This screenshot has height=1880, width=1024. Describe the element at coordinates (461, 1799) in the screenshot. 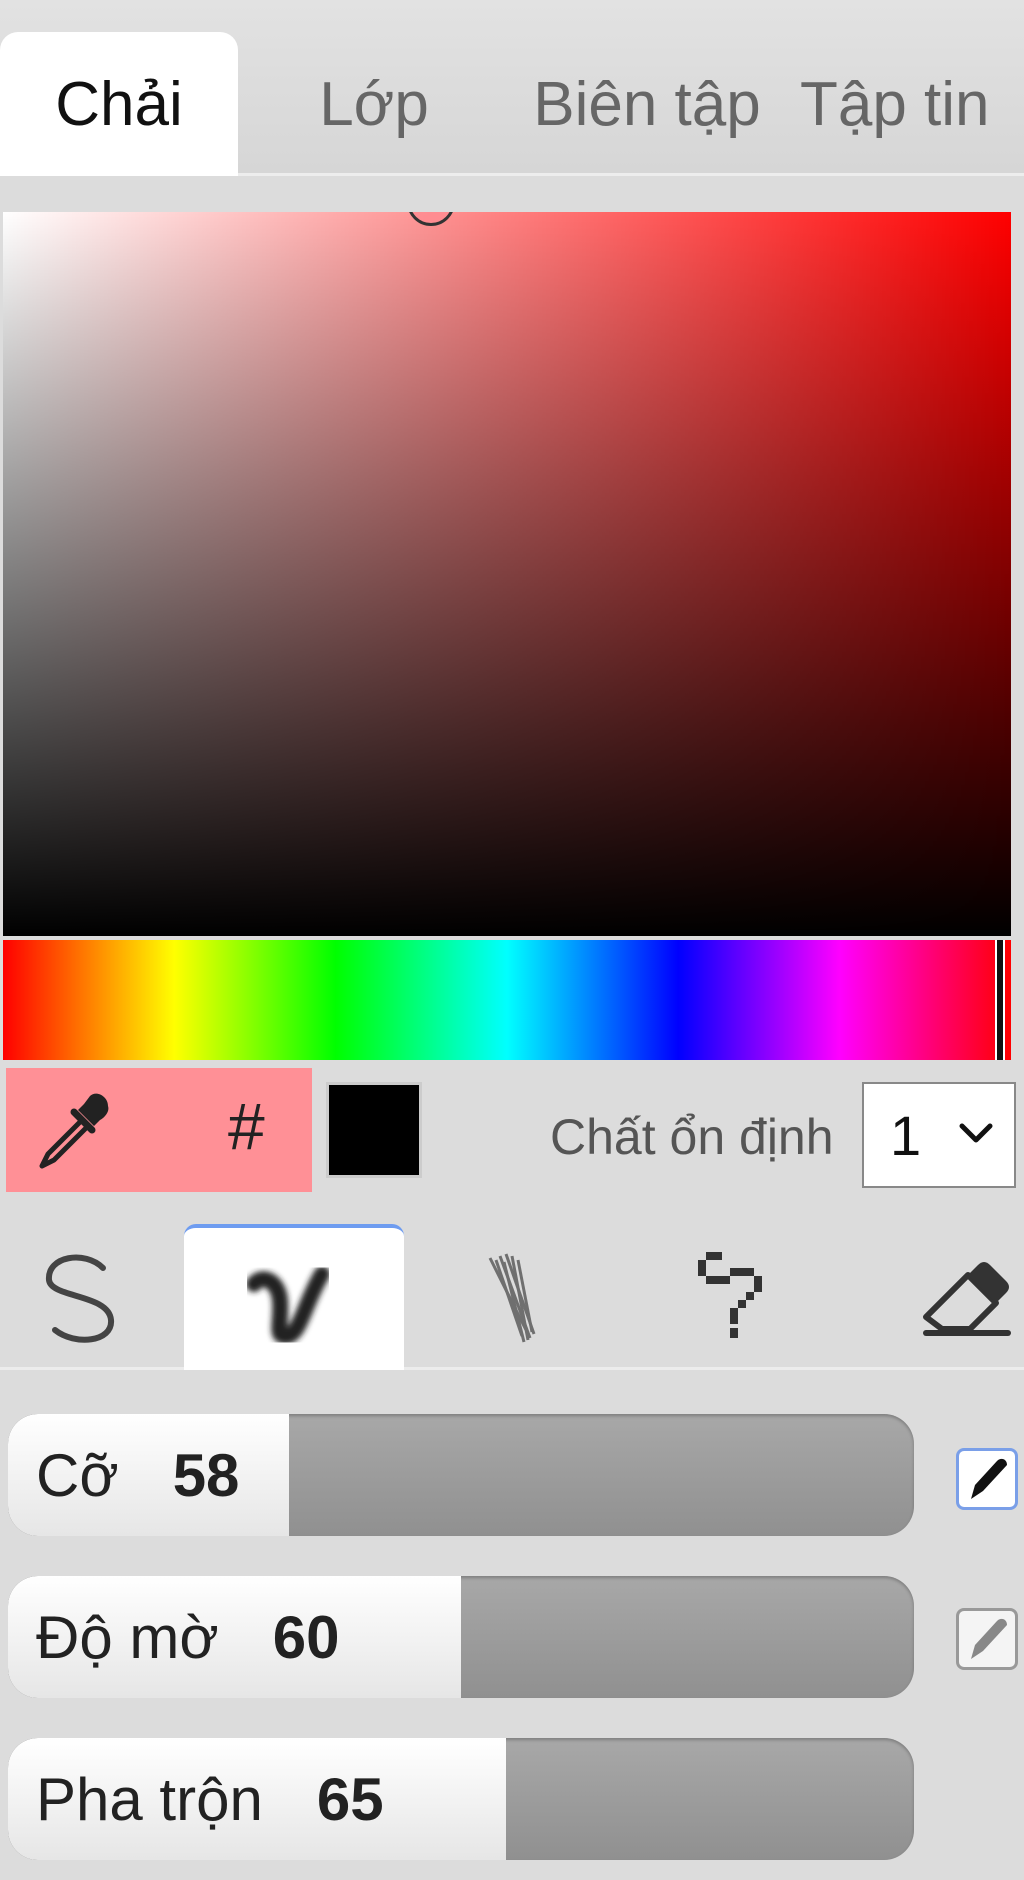

I see `mixing-slider: Pha trộn 65` at that location.